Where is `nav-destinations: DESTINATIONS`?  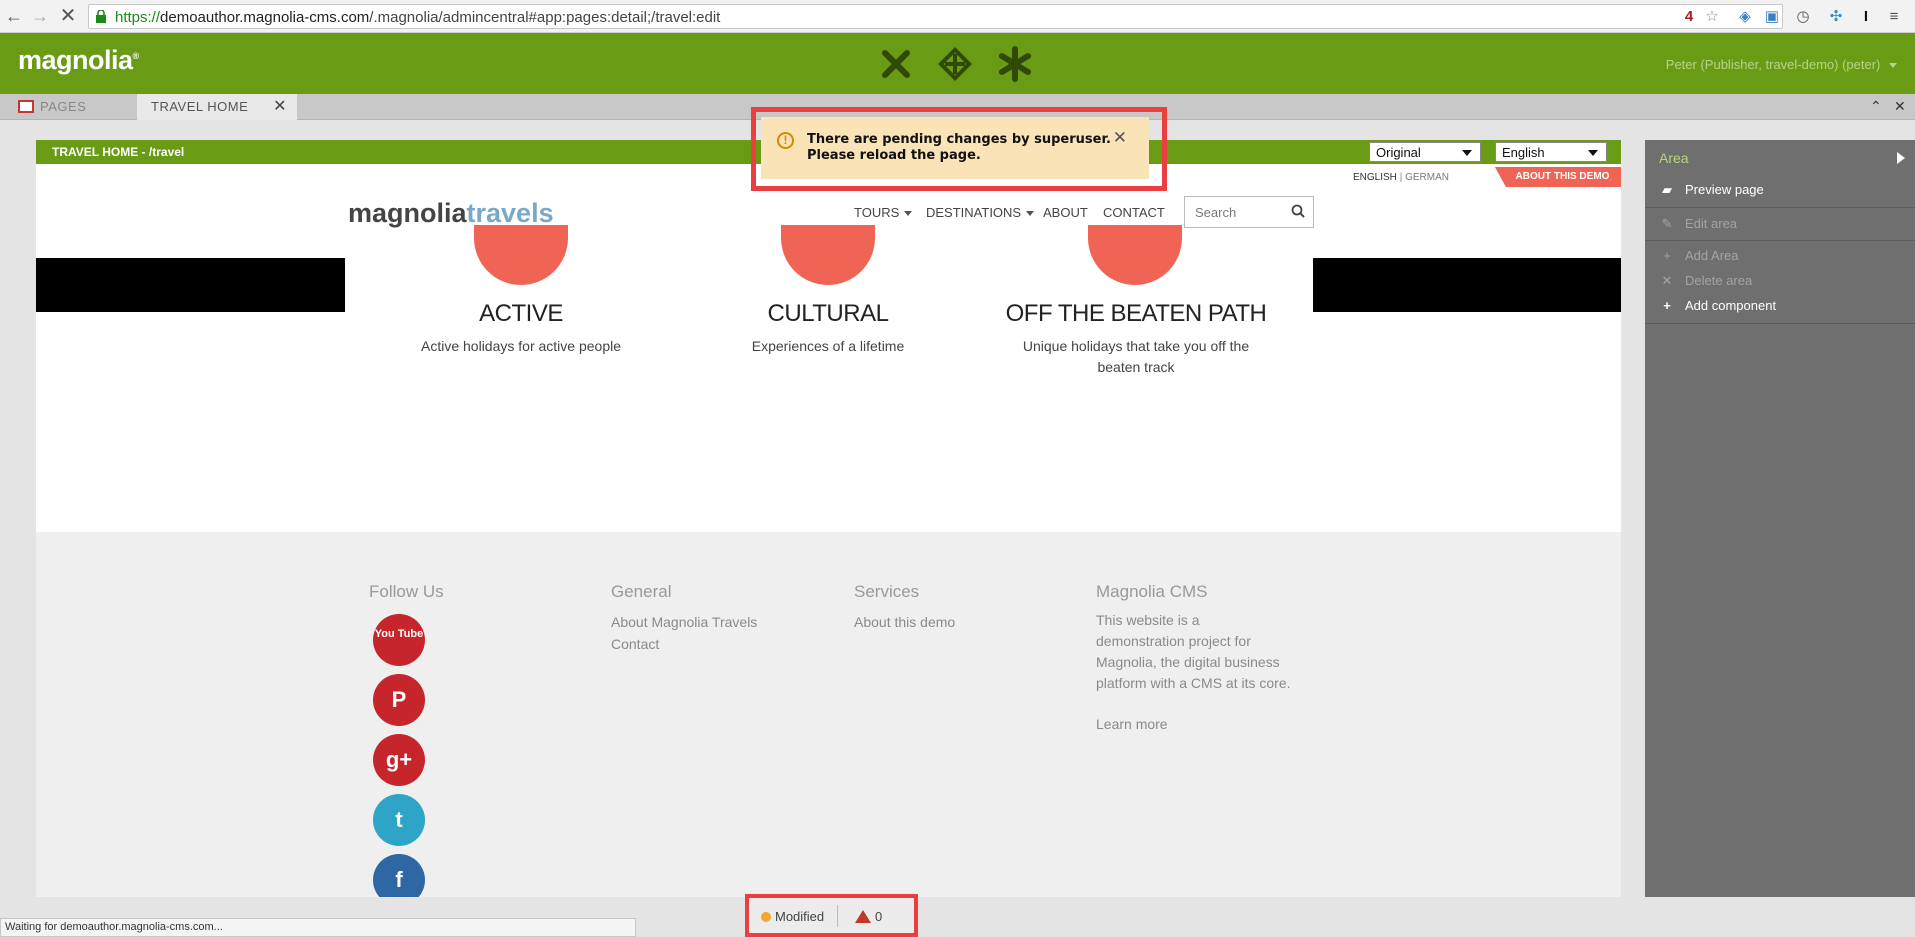
nav-destinations: DESTINATIONS is located at coordinates (980, 212).